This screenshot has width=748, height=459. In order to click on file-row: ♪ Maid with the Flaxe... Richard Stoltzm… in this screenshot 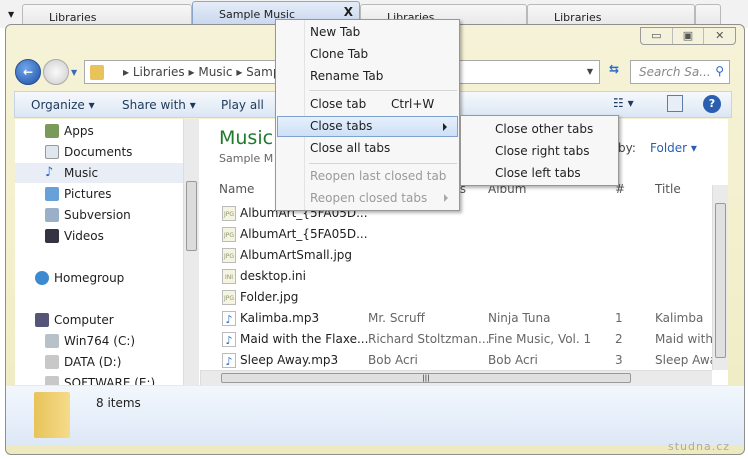, I will do `click(470, 339)`.